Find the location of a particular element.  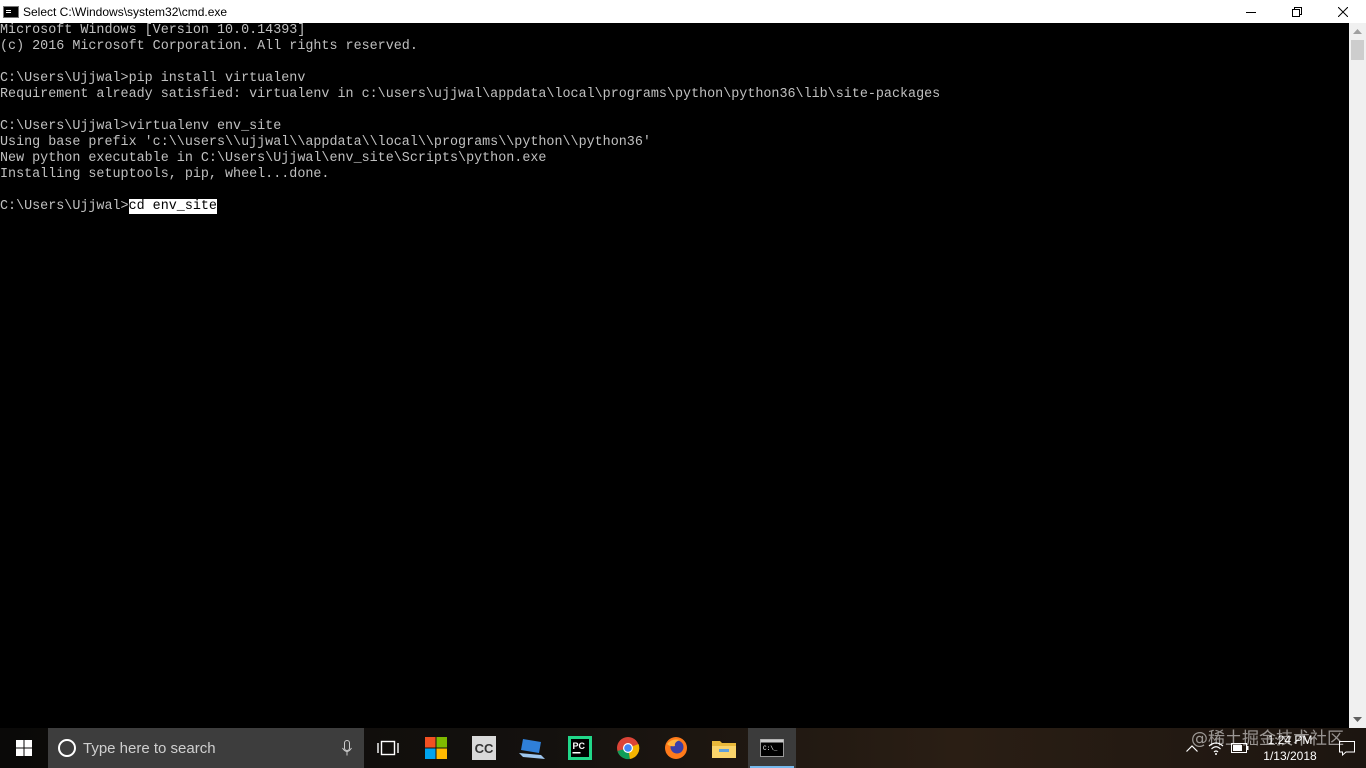

svg-text: C:\_ is located at coordinates (770, 748).